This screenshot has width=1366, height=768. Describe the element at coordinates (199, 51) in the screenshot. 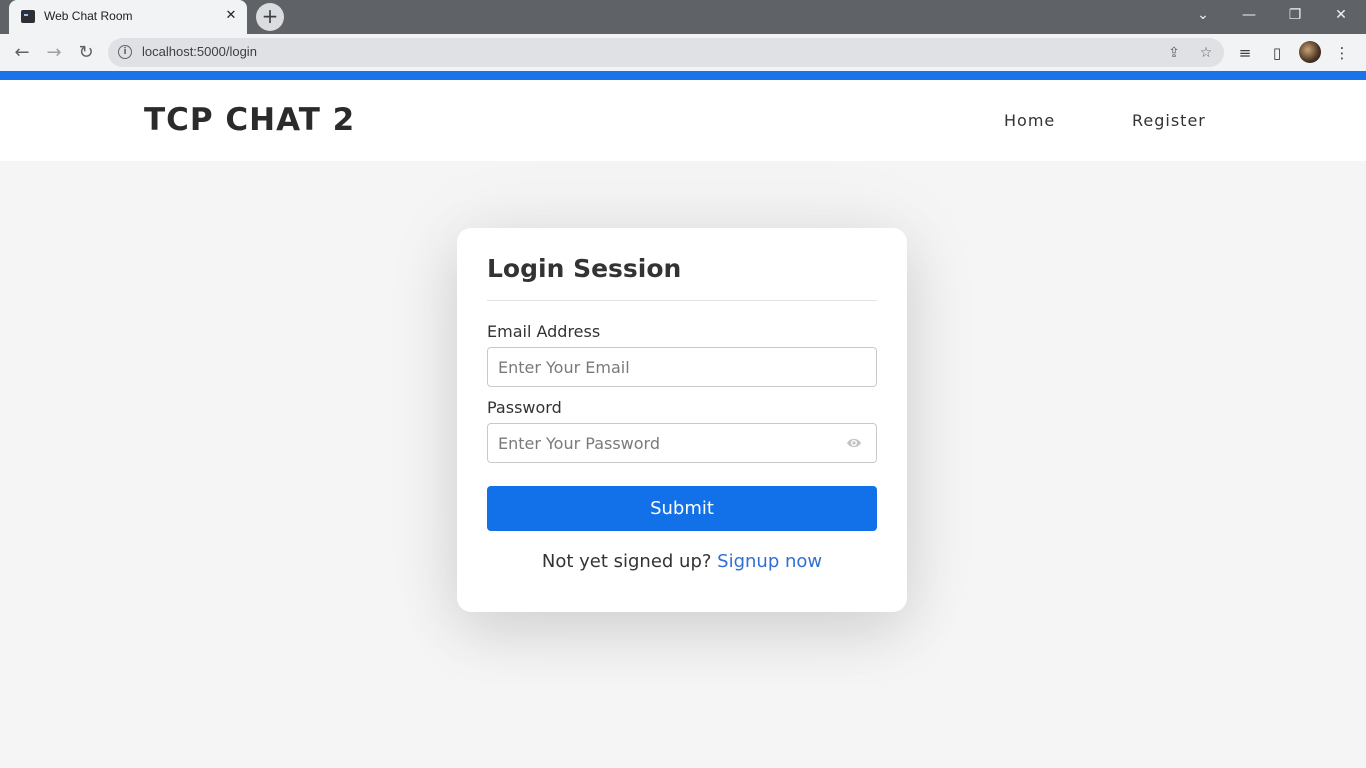

I see `address-url: localhost:5000/login` at that location.